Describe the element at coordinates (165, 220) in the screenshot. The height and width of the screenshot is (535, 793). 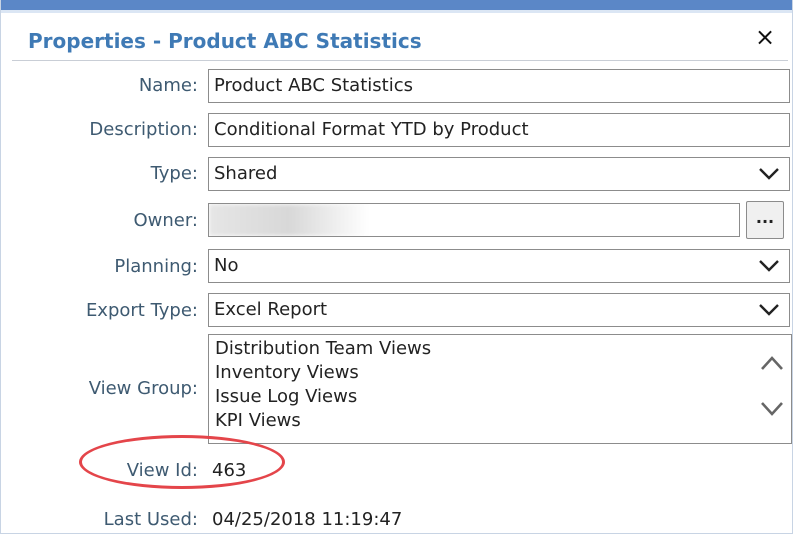
I see `owner-label: Owner:` at that location.